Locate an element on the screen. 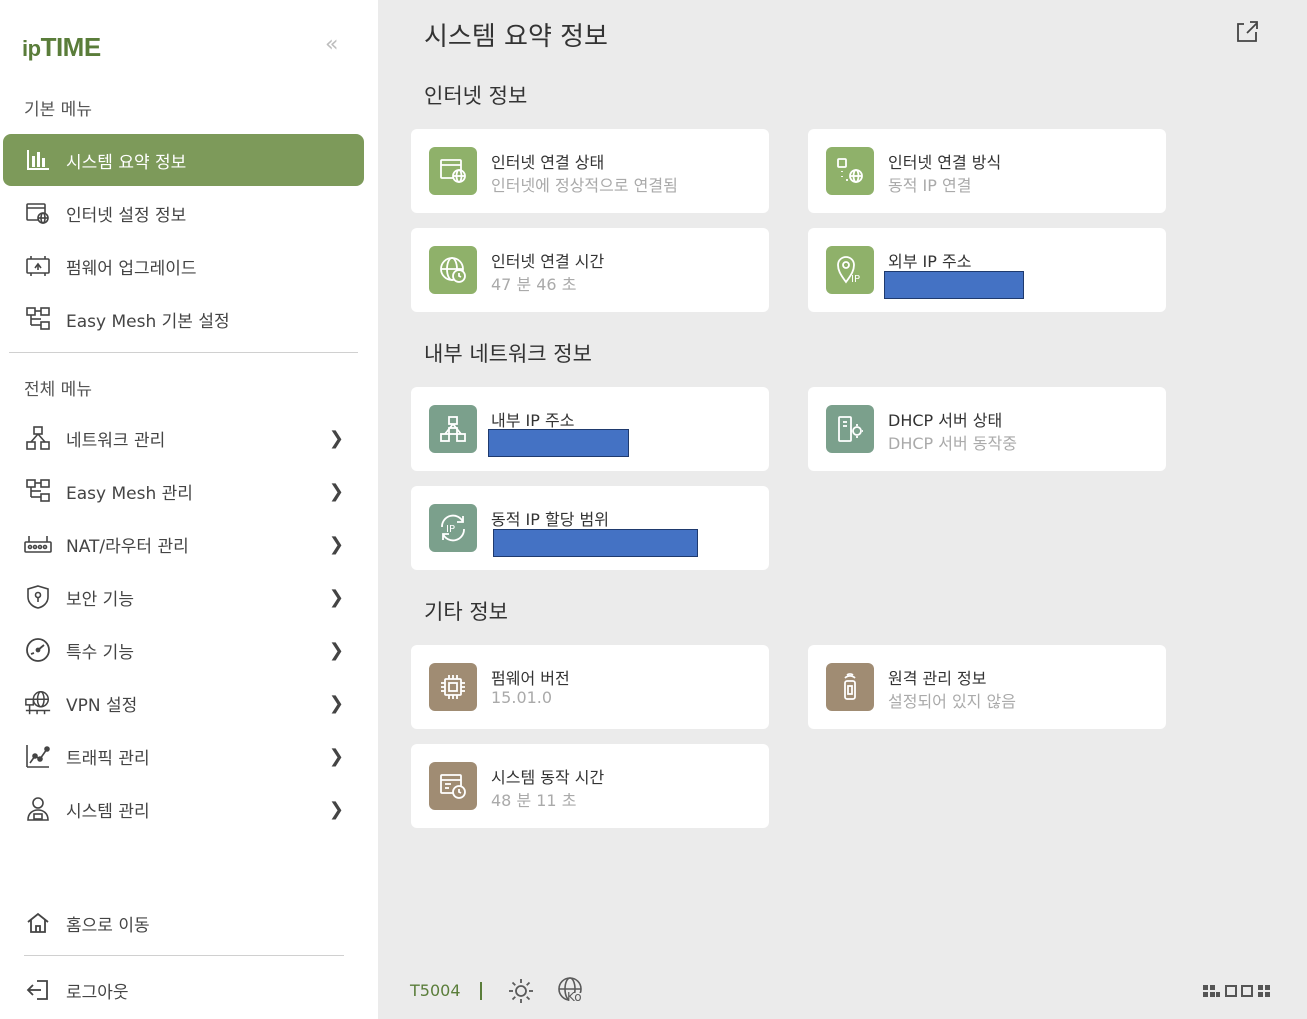 This screenshot has height=1019, width=1307. export-button is located at coordinates (1247, 31).